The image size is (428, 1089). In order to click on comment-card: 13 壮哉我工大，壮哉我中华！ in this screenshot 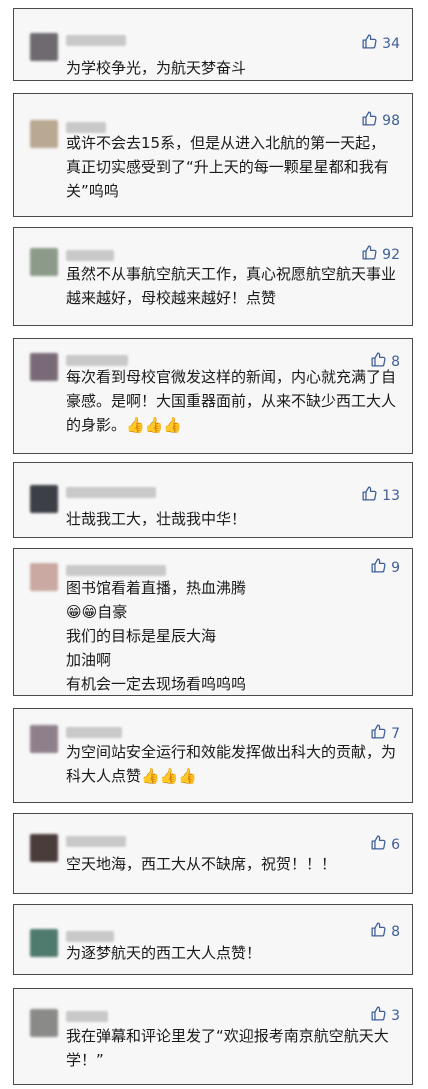, I will do `click(213, 500)`.